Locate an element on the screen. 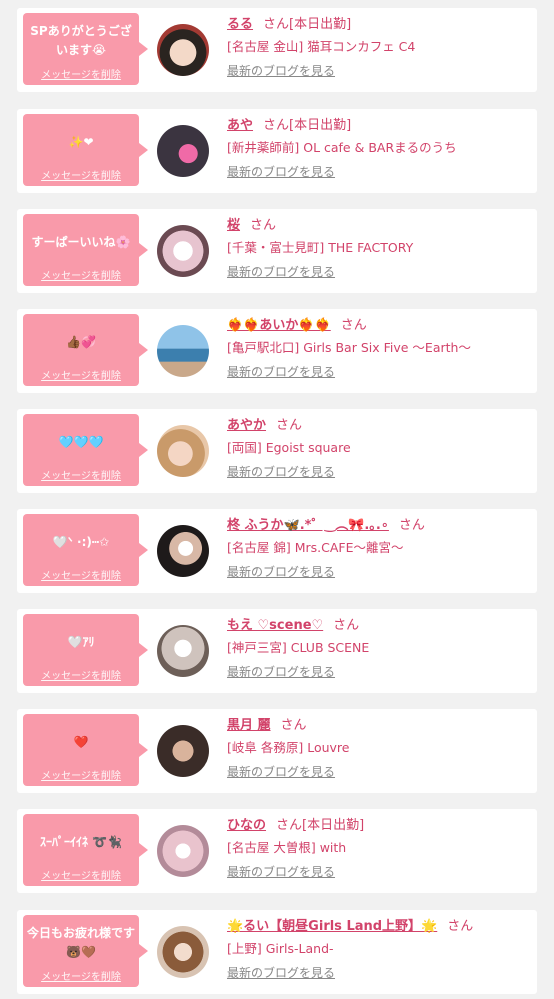 Image resolution: width=554 pixels, height=999 pixels. message-bubble: 🤍ｱﾘ メッセージを削除 is located at coordinates (85, 650).